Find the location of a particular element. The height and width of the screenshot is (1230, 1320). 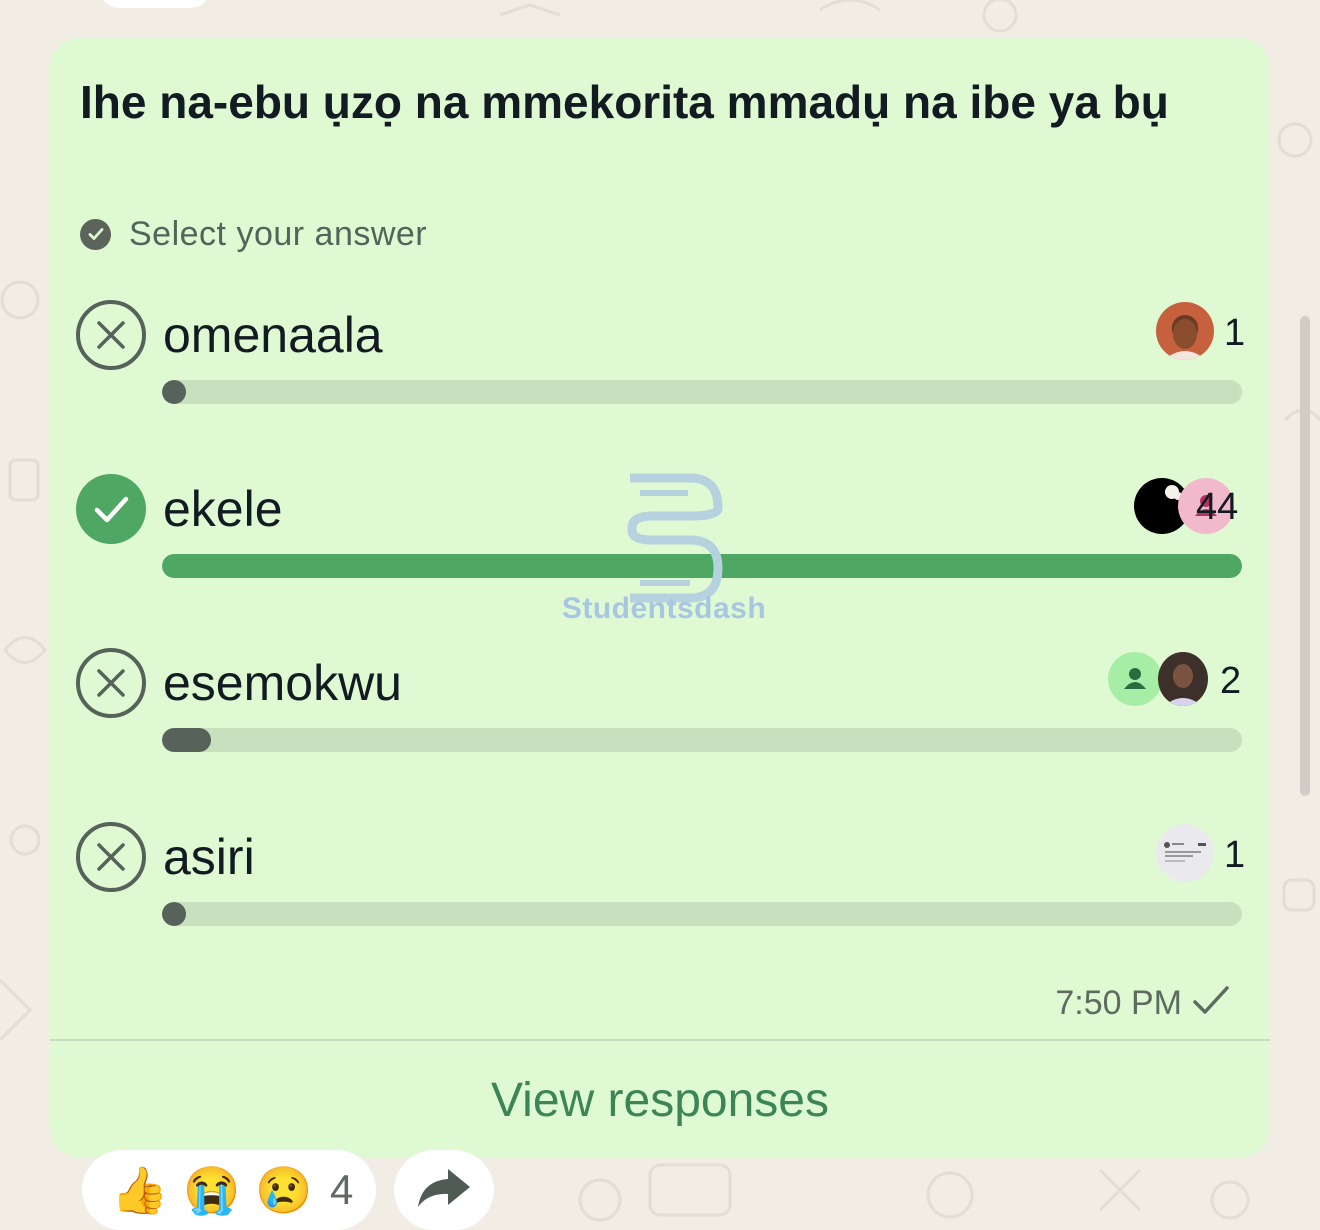

forward-button is located at coordinates (444, 1190).